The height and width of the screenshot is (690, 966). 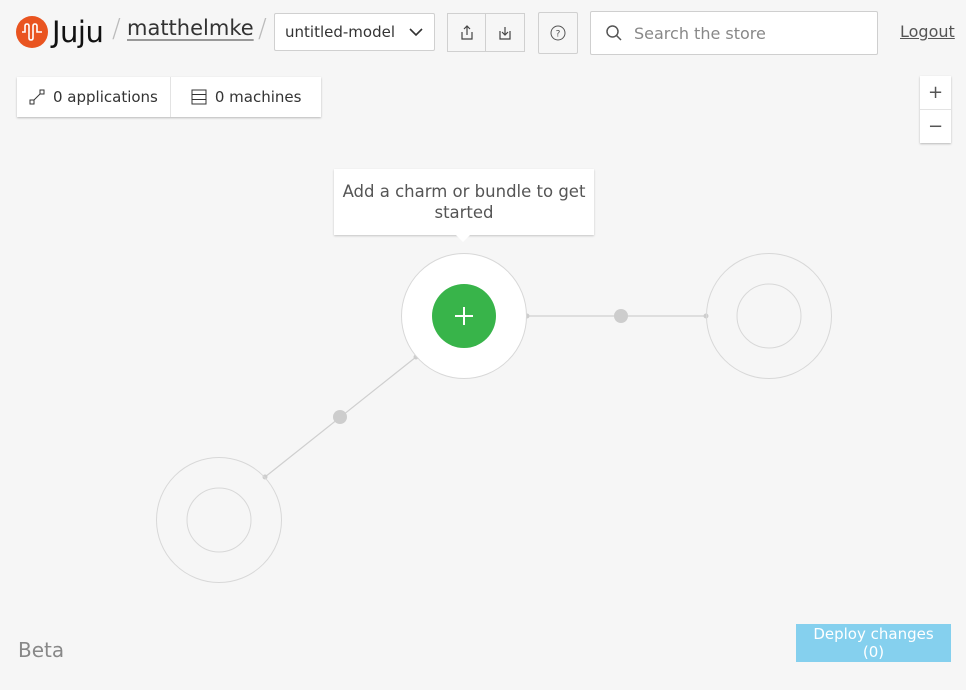 I want to click on search-input, so click(x=744, y=33).